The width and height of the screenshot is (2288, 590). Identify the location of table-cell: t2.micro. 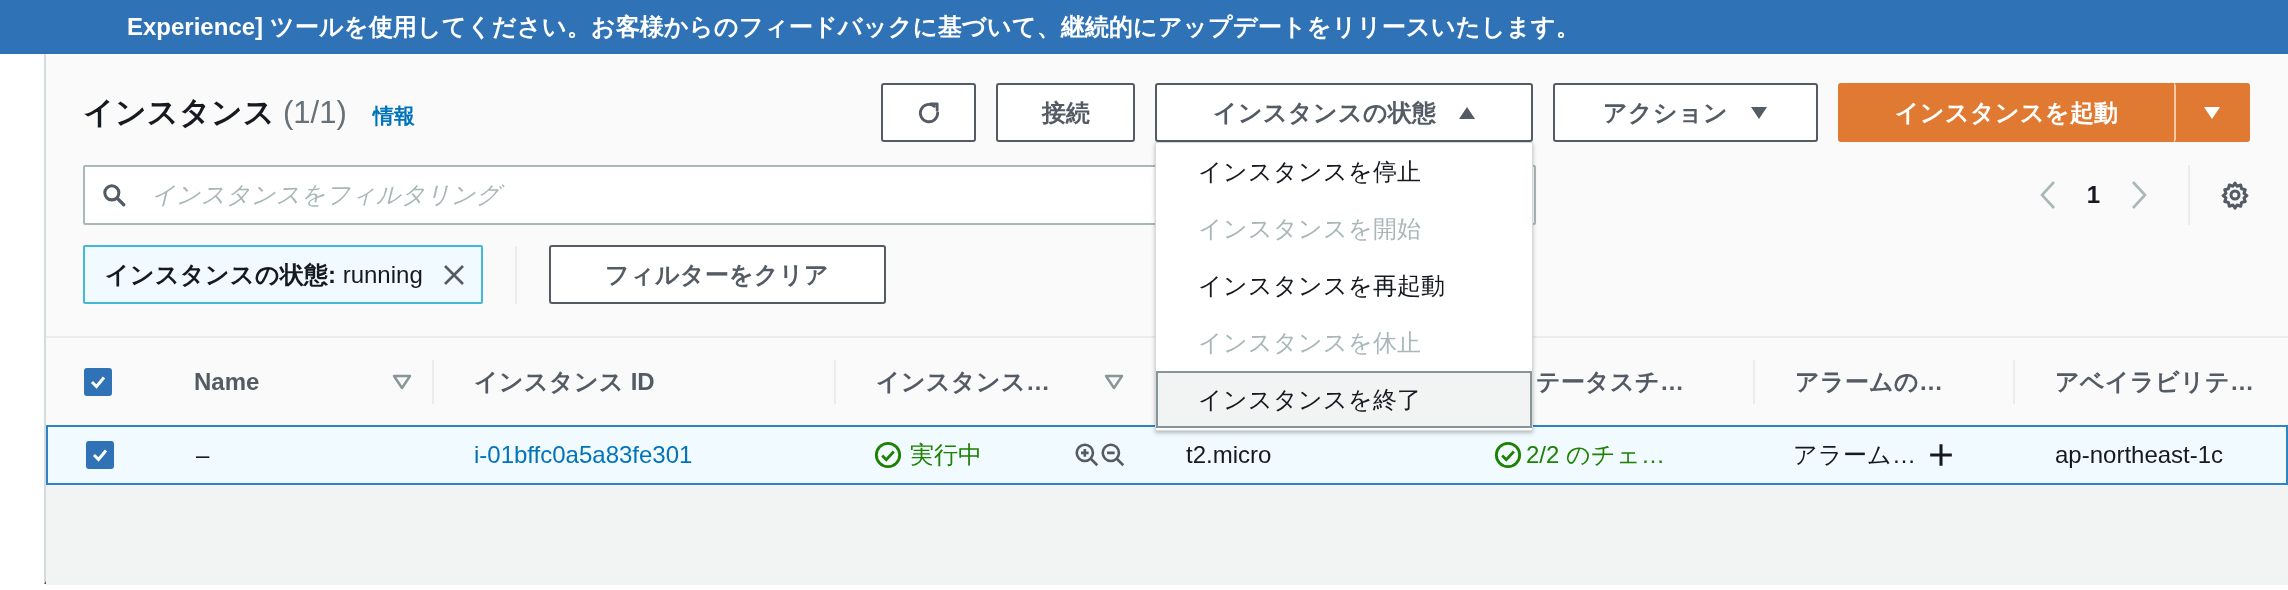
(1229, 455).